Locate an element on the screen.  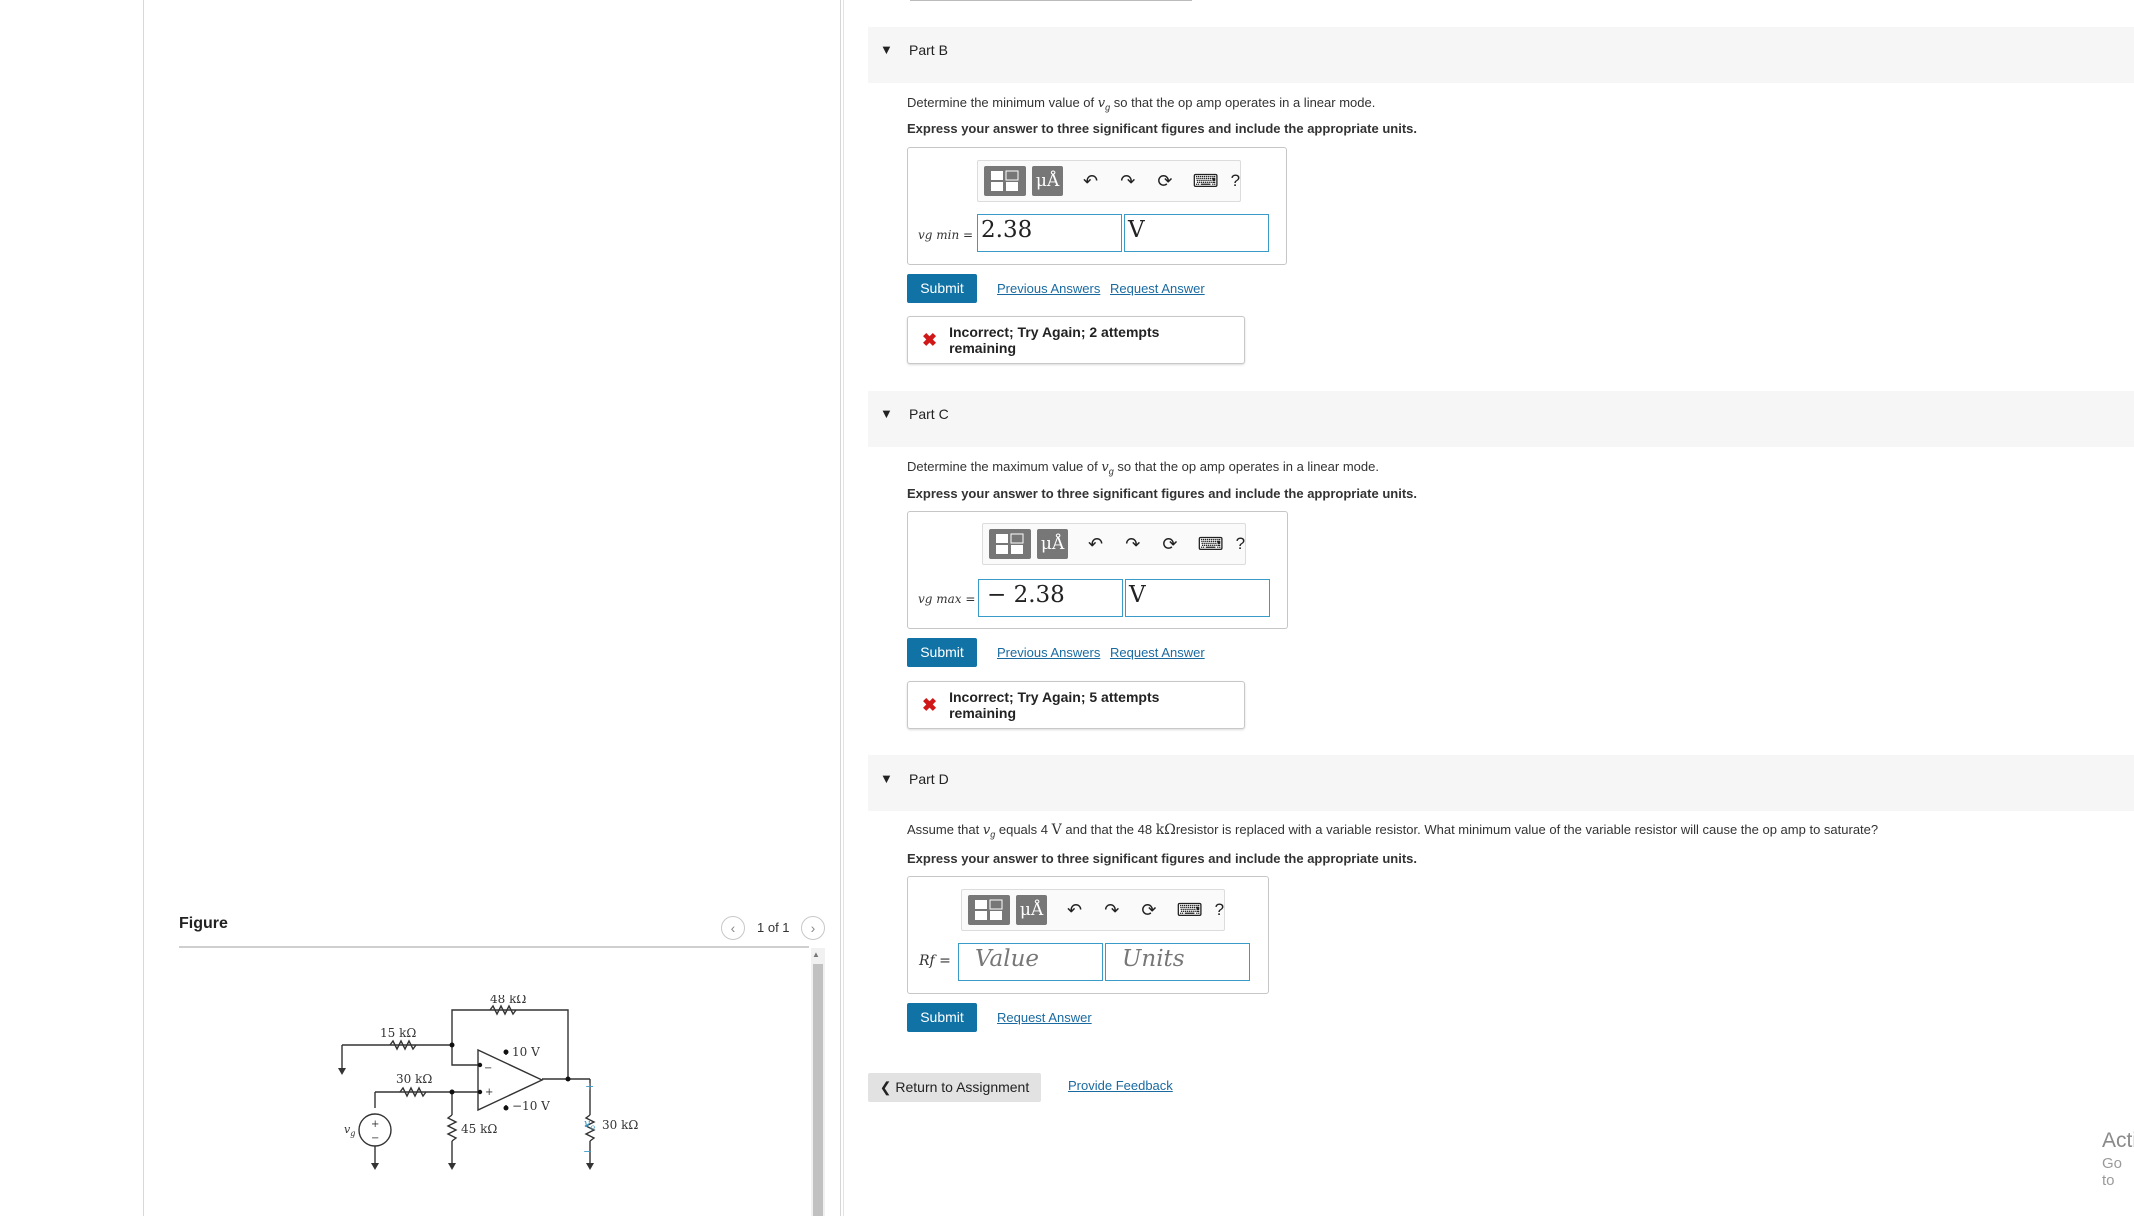
label-vo: vo is located at coordinates (589, 1124).